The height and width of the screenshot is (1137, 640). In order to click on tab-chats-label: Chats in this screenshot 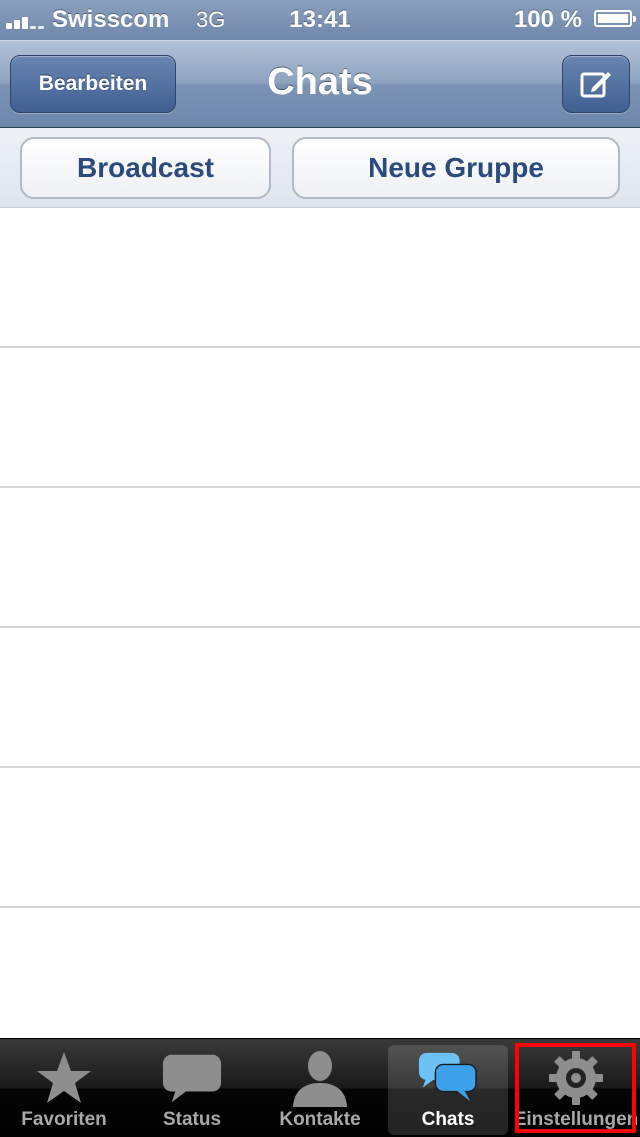, I will do `click(448, 1119)`.